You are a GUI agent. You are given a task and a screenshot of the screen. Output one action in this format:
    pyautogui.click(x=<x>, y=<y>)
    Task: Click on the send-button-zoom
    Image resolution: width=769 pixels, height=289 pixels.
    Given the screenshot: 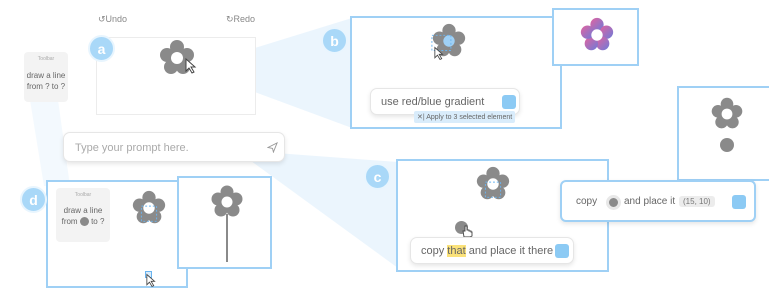 What is the action you would take?
    pyautogui.click(x=739, y=202)
    